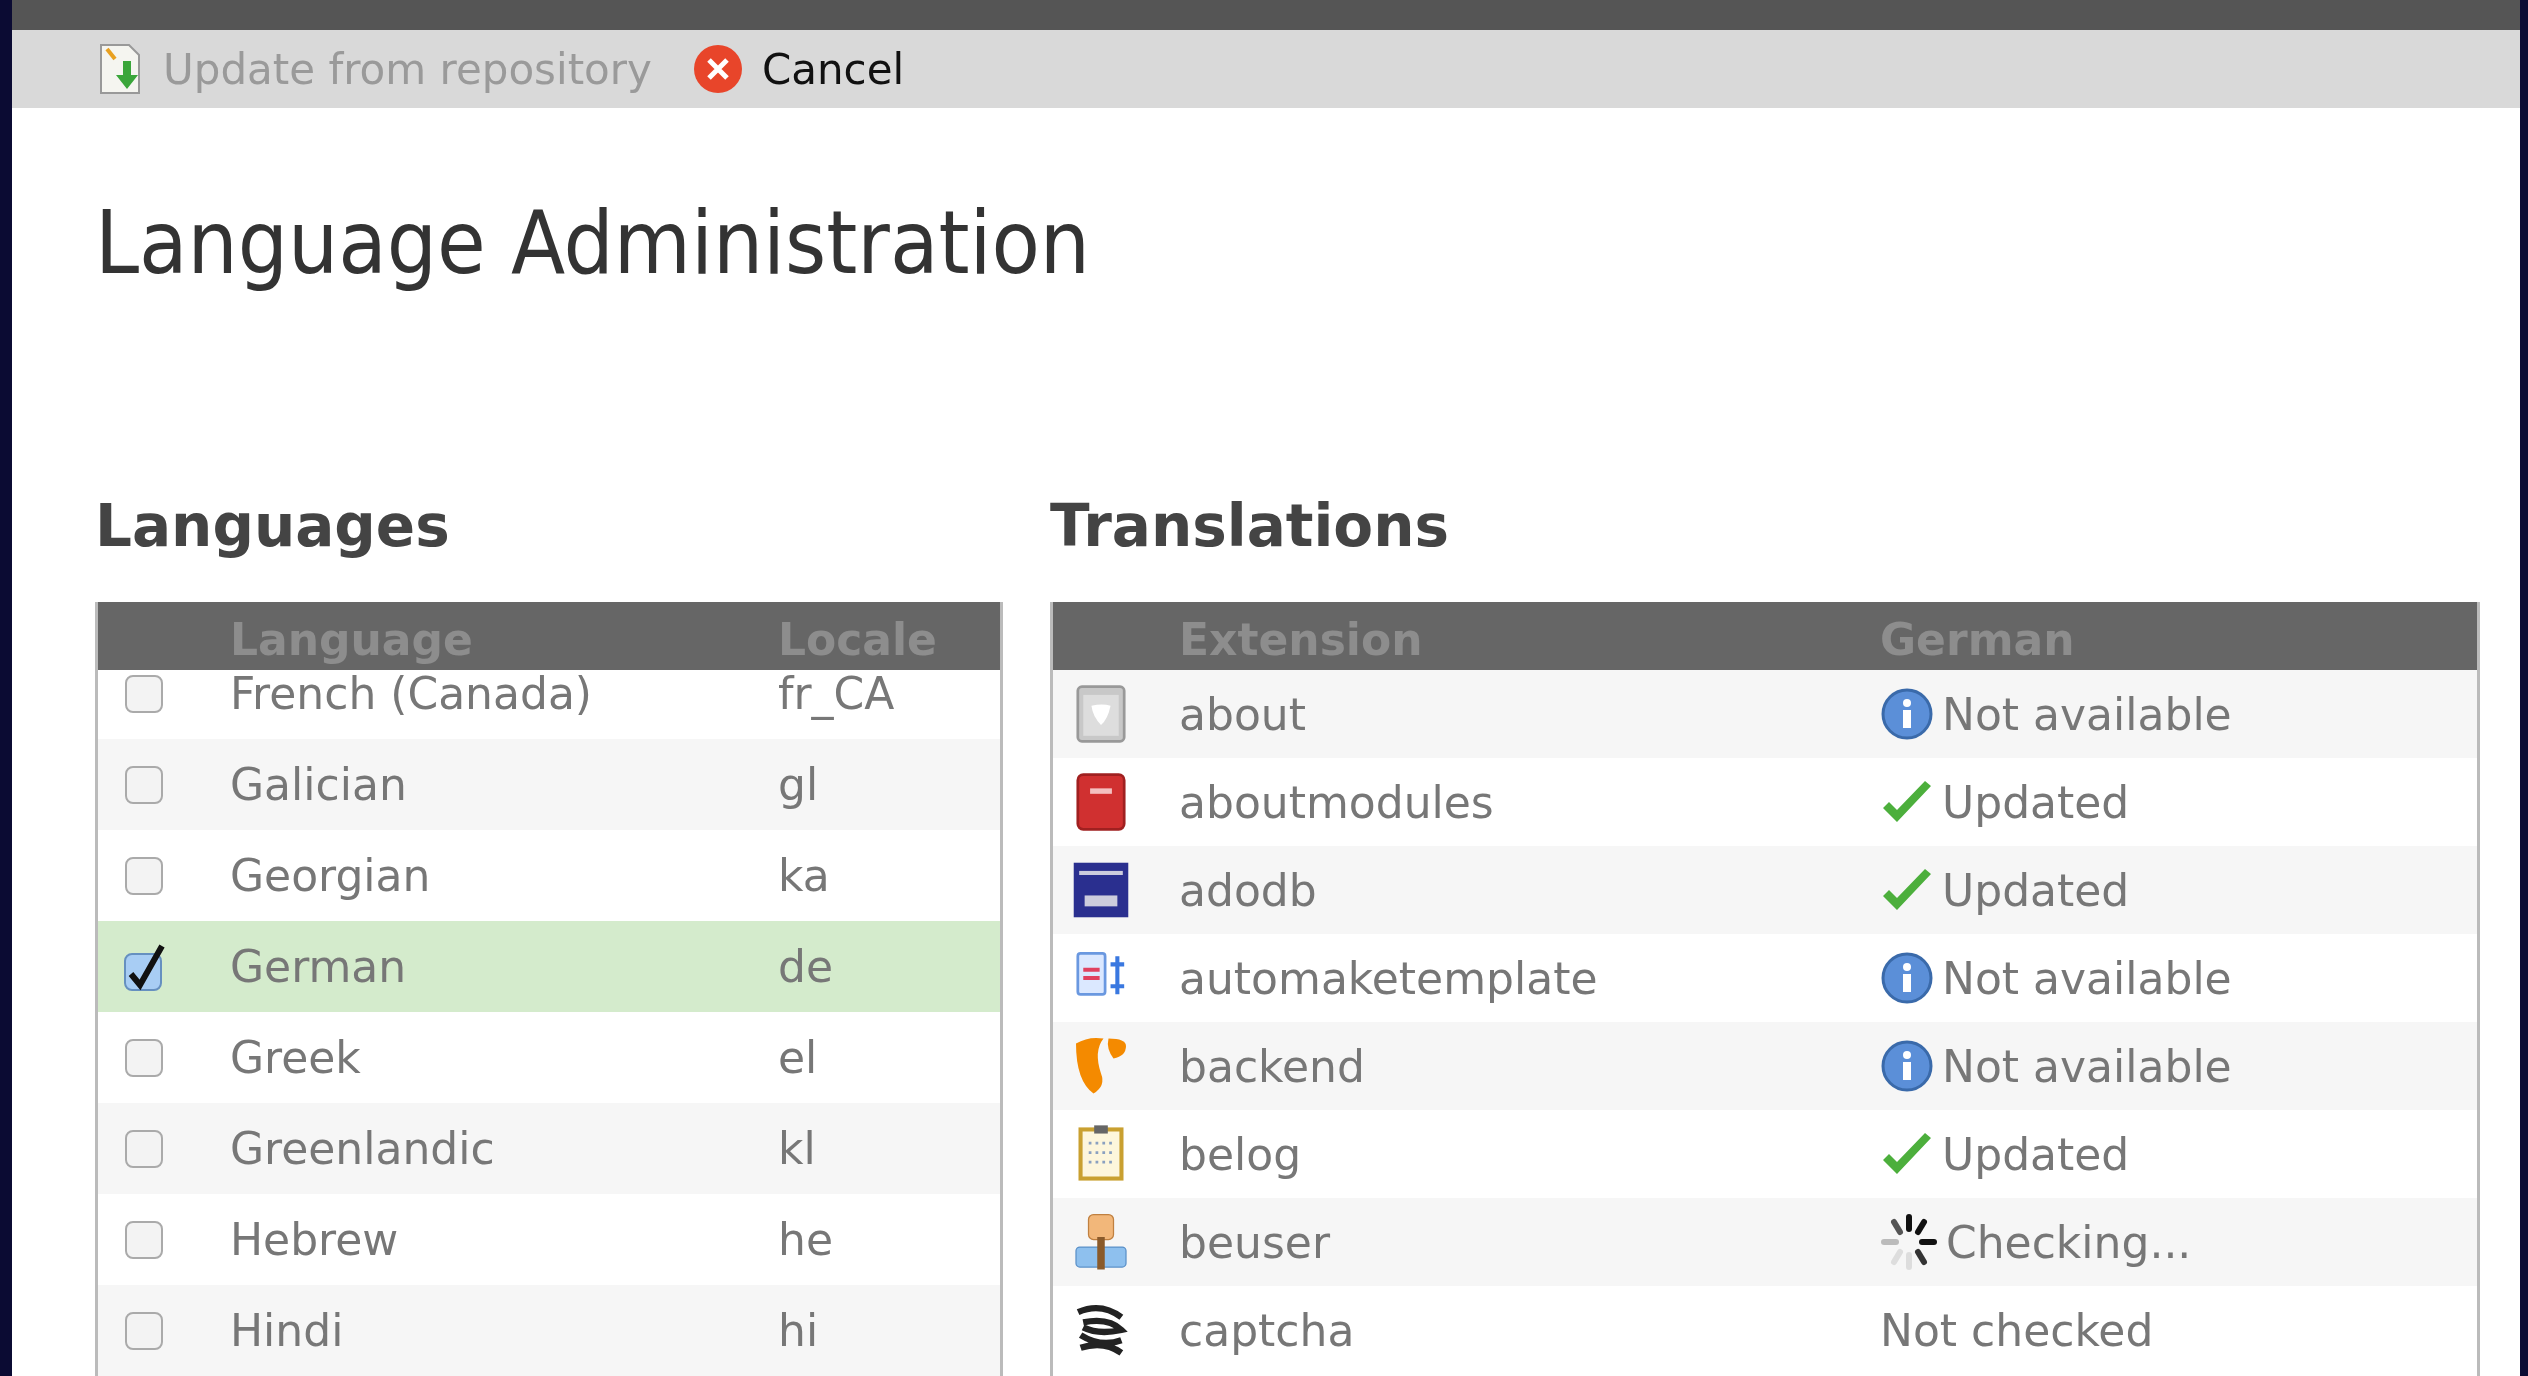 This screenshot has width=2528, height=1376. What do you see at coordinates (1101, 890) in the screenshot?
I see `database-icon` at bounding box center [1101, 890].